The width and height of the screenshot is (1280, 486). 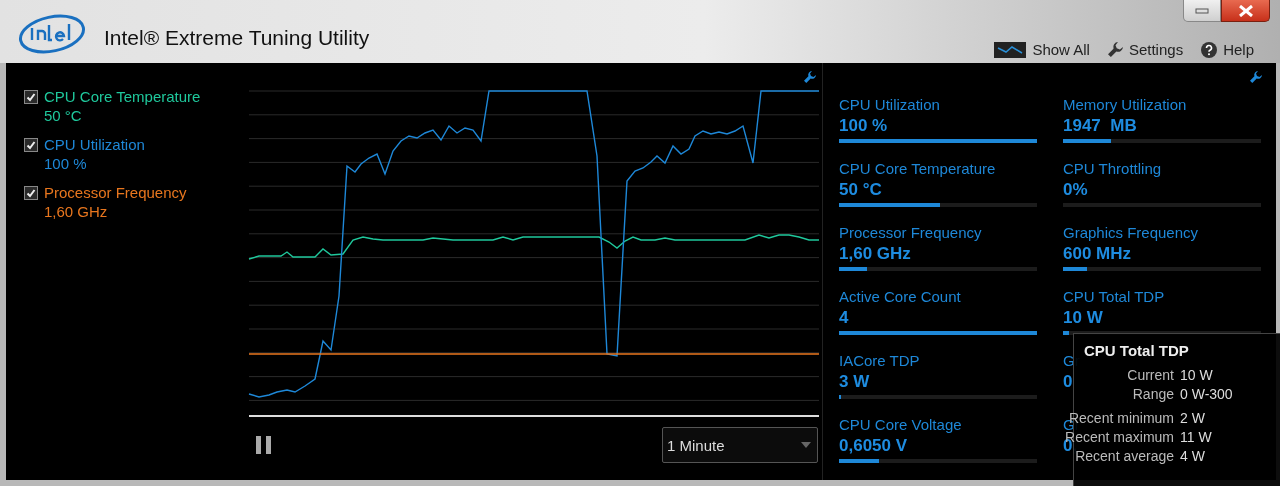 I want to click on tooltip-value: 11 W, so click(x=1196, y=437).